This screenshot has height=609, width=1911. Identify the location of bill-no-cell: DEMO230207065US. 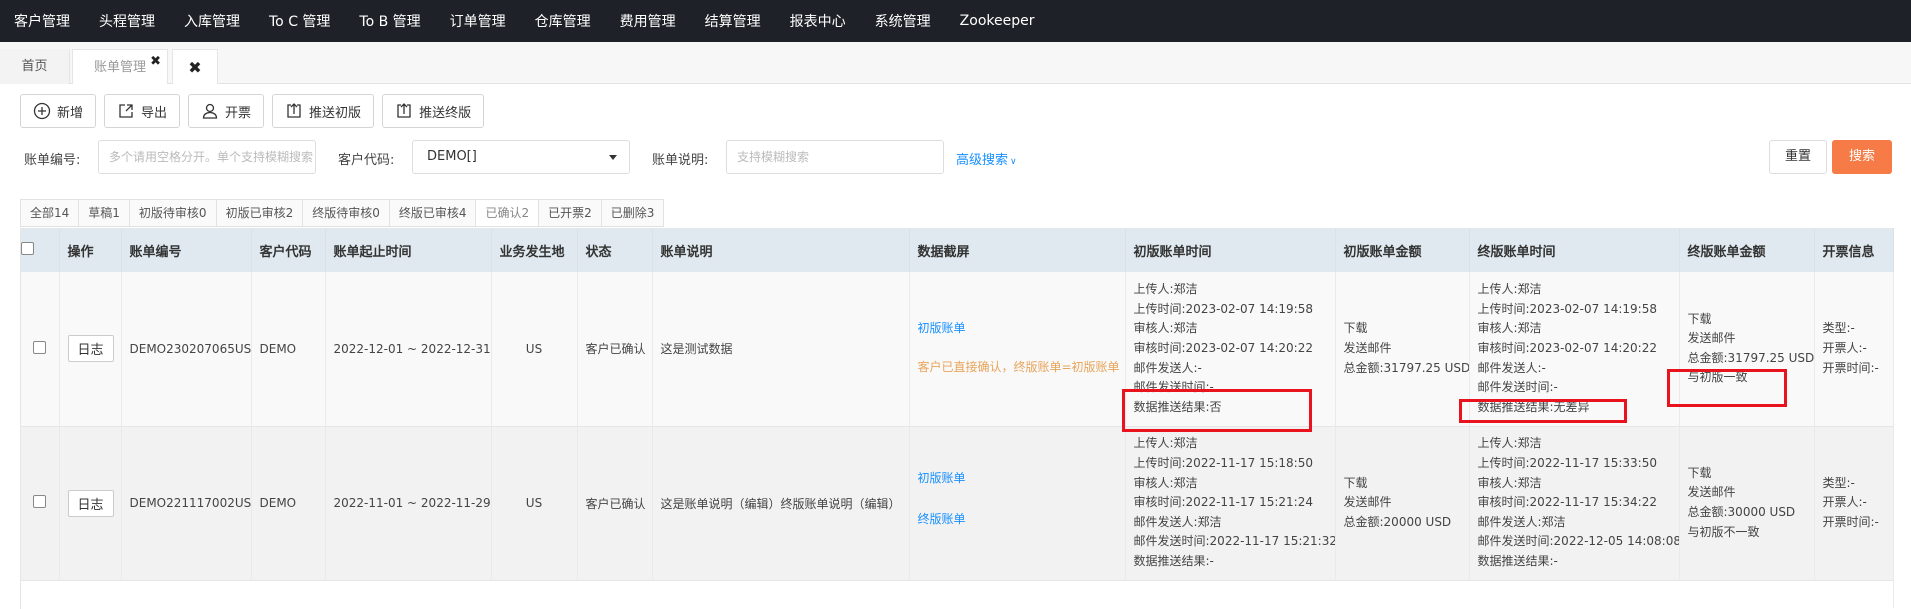
(186, 349).